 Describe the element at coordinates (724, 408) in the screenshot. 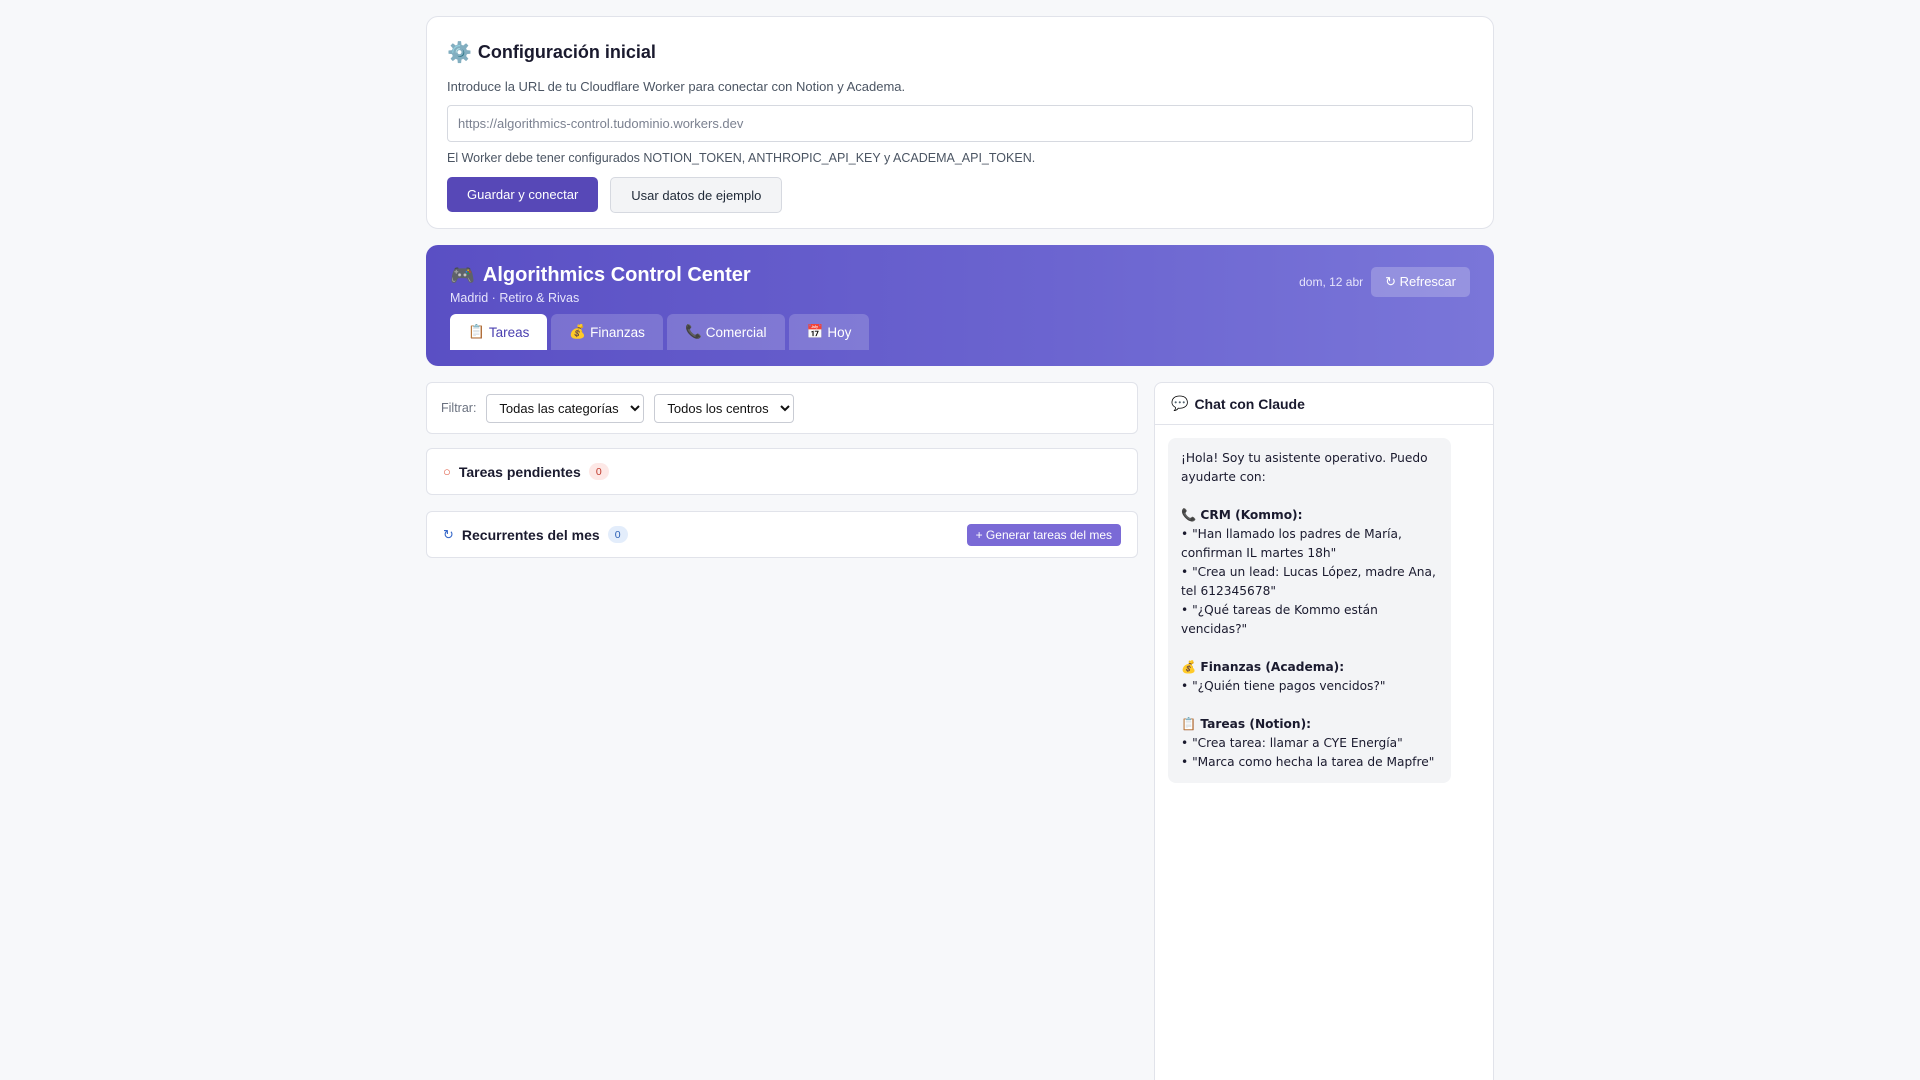

I see `center-filter-select: Todos los centros` at that location.